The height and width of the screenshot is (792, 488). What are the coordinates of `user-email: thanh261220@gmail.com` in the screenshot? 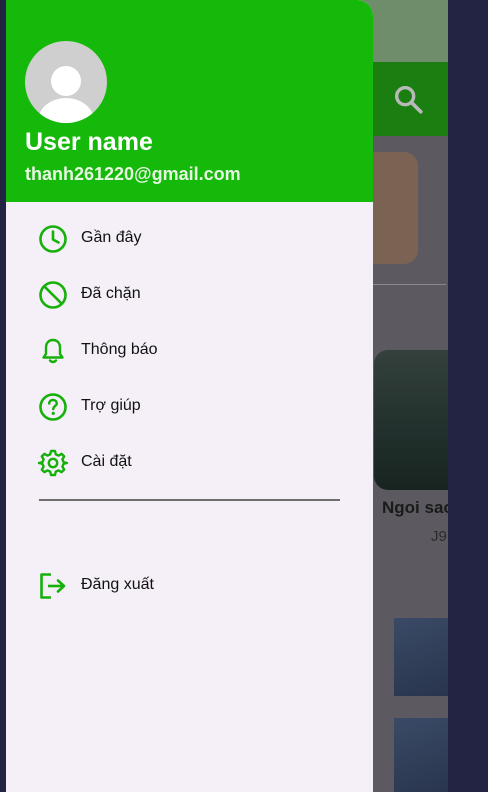 It's located at (133, 174).